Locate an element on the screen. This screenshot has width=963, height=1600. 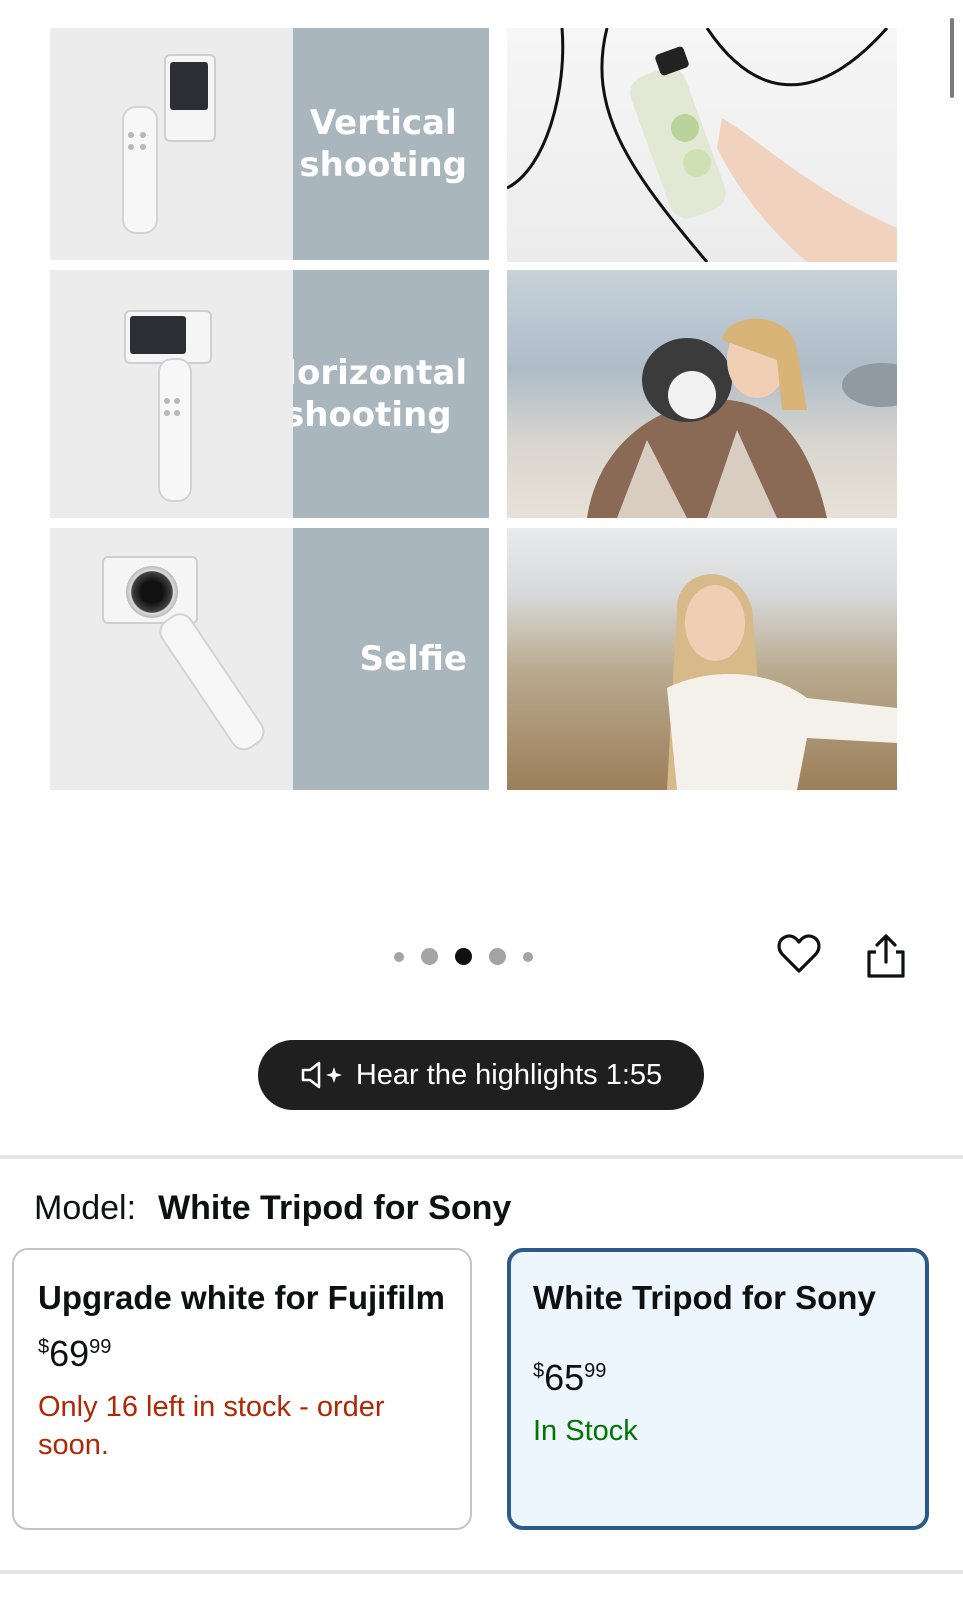
scrollbar is located at coordinates (952, 58).